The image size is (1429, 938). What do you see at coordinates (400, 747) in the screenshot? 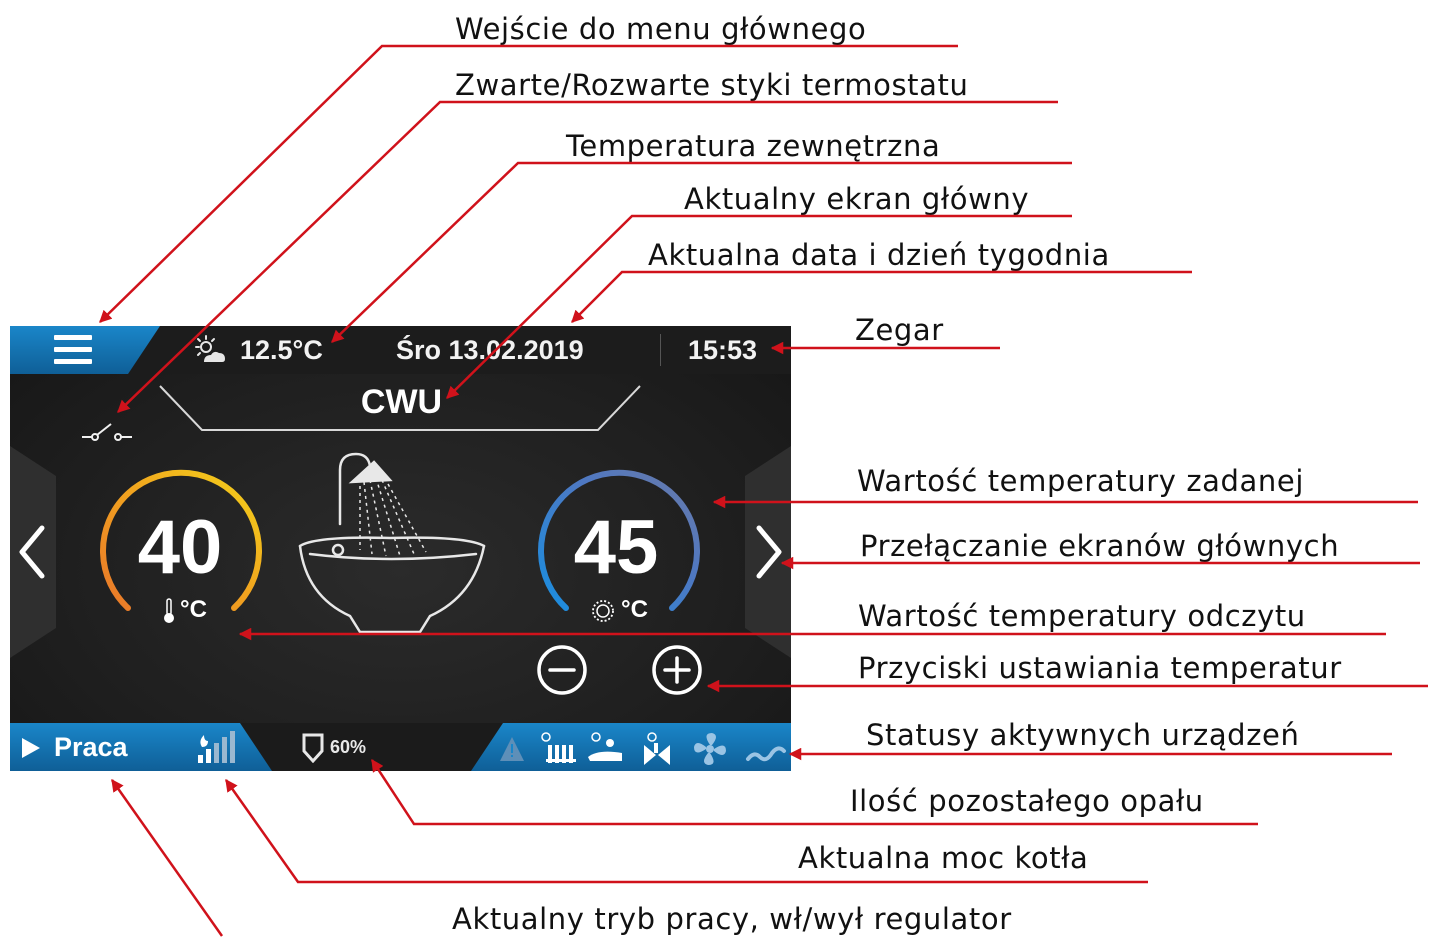
I see `status-bar: Praca 60%` at bounding box center [400, 747].